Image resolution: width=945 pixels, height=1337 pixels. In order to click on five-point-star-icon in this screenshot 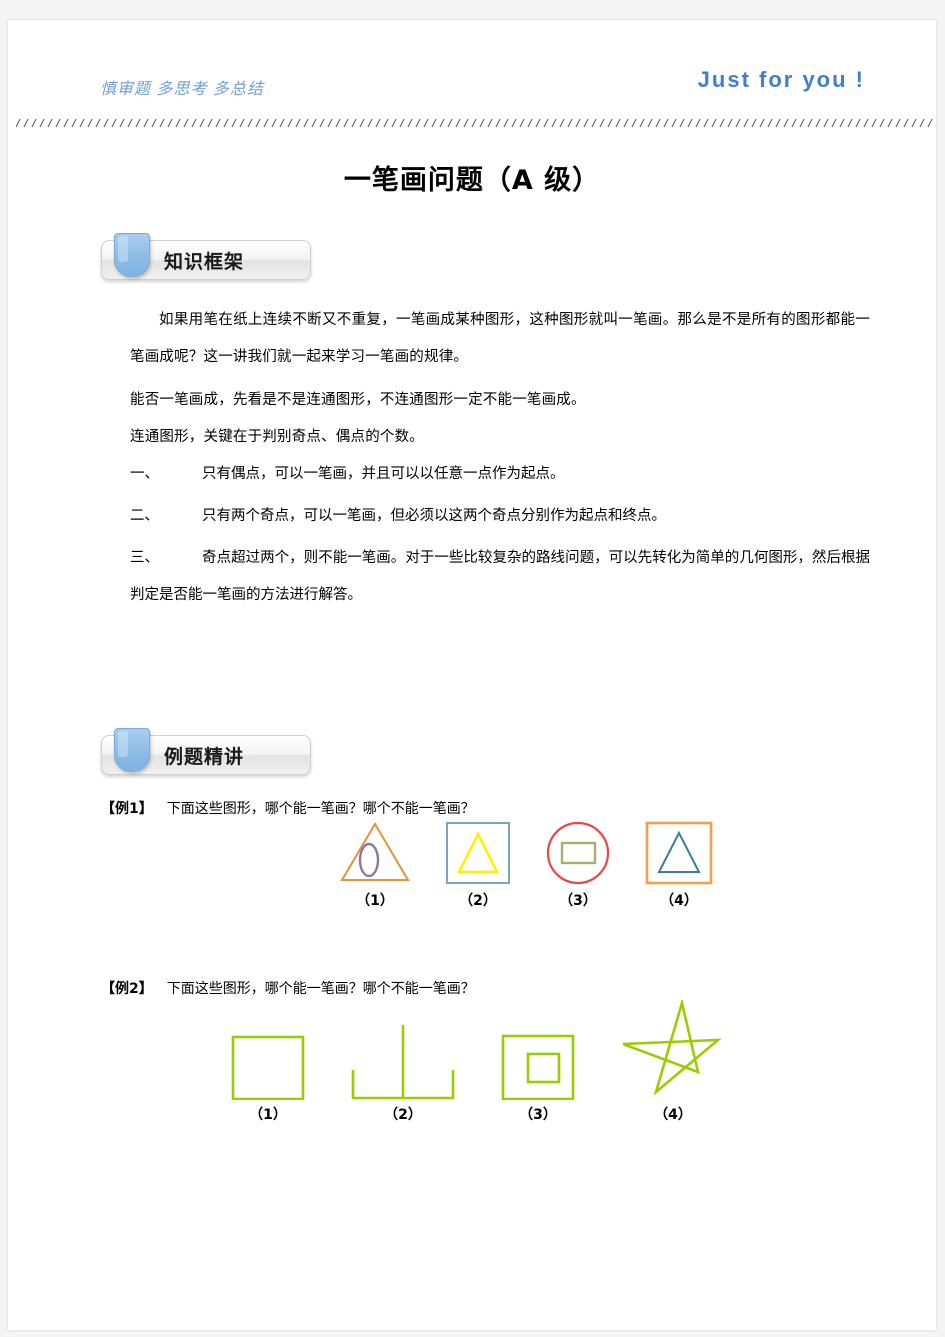, I will do `click(672, 1048)`.